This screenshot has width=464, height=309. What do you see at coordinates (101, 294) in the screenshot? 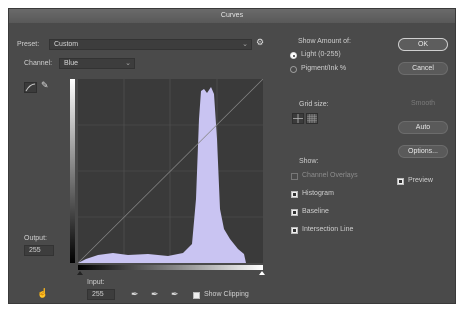
I see `input-value-field: 255` at bounding box center [101, 294].